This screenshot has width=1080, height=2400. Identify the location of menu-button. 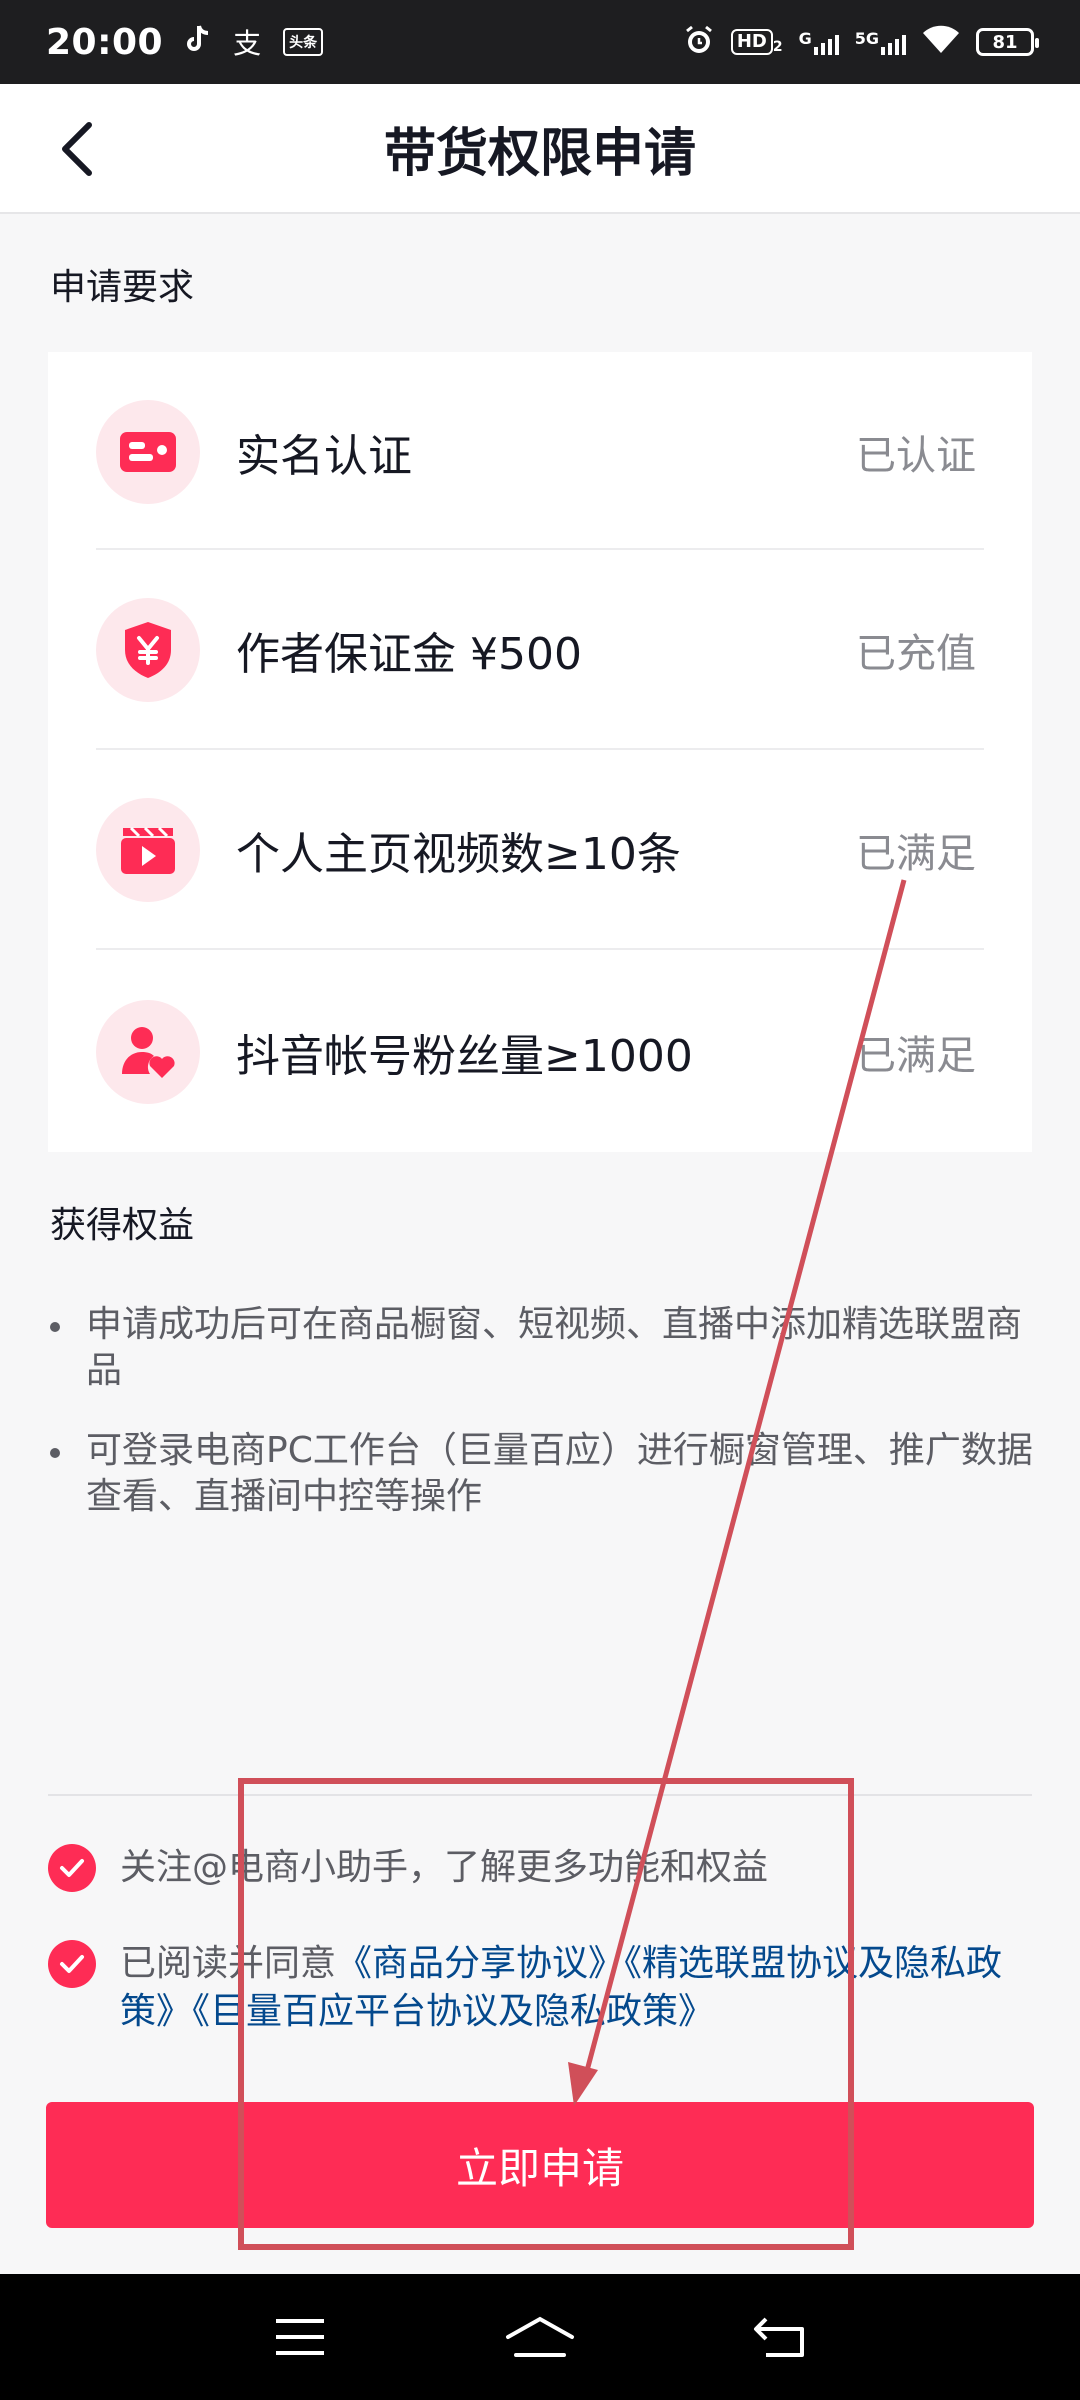
(300, 2337).